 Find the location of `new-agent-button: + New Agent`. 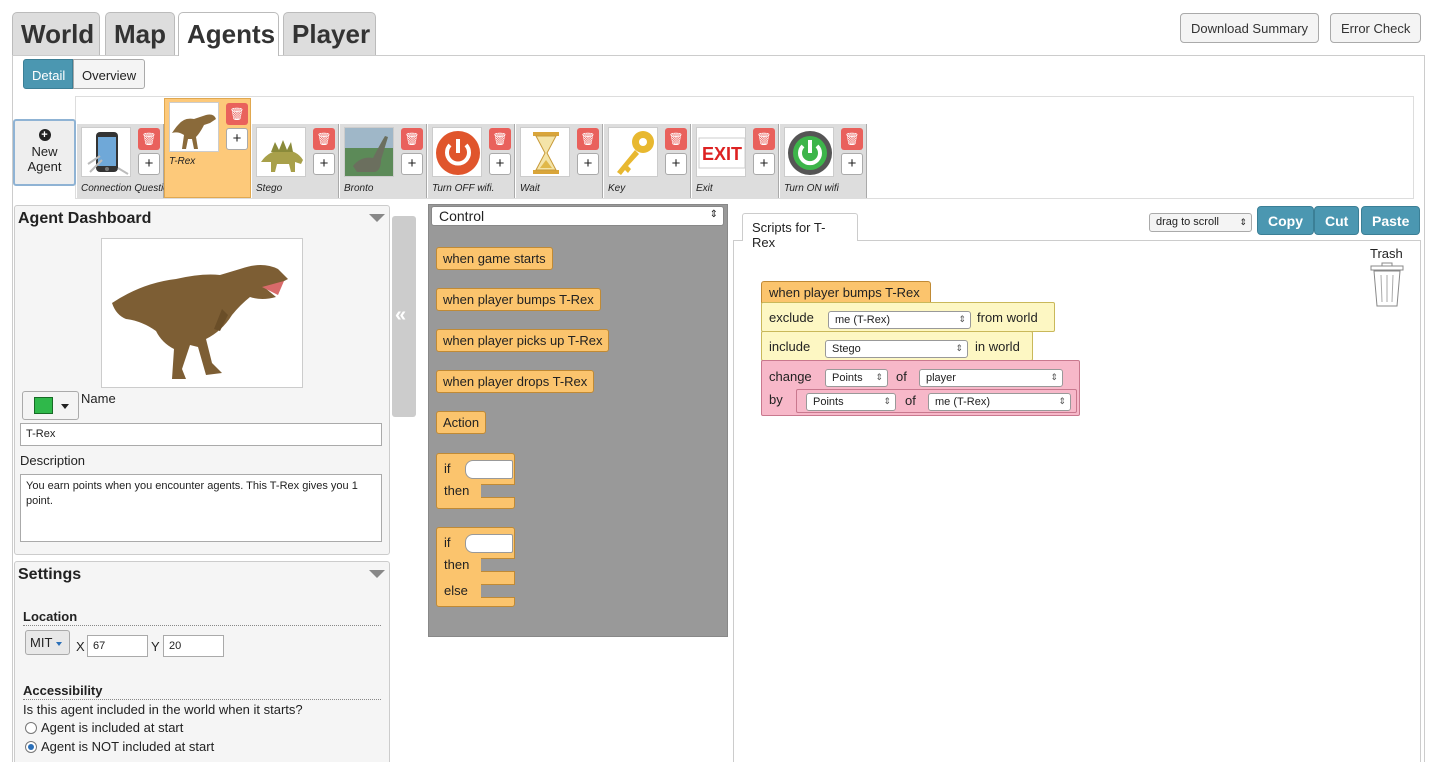

new-agent-button: + New Agent is located at coordinates (44, 152).